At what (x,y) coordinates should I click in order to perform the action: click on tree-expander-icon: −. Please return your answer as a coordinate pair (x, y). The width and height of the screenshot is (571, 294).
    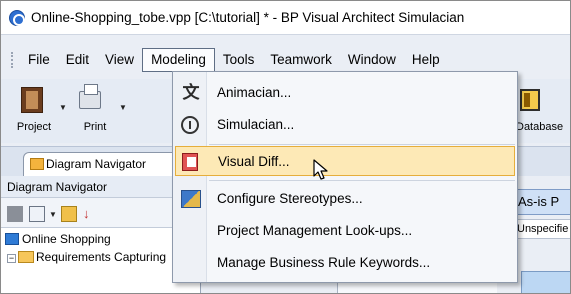
    Looking at the image, I should click on (11, 258).